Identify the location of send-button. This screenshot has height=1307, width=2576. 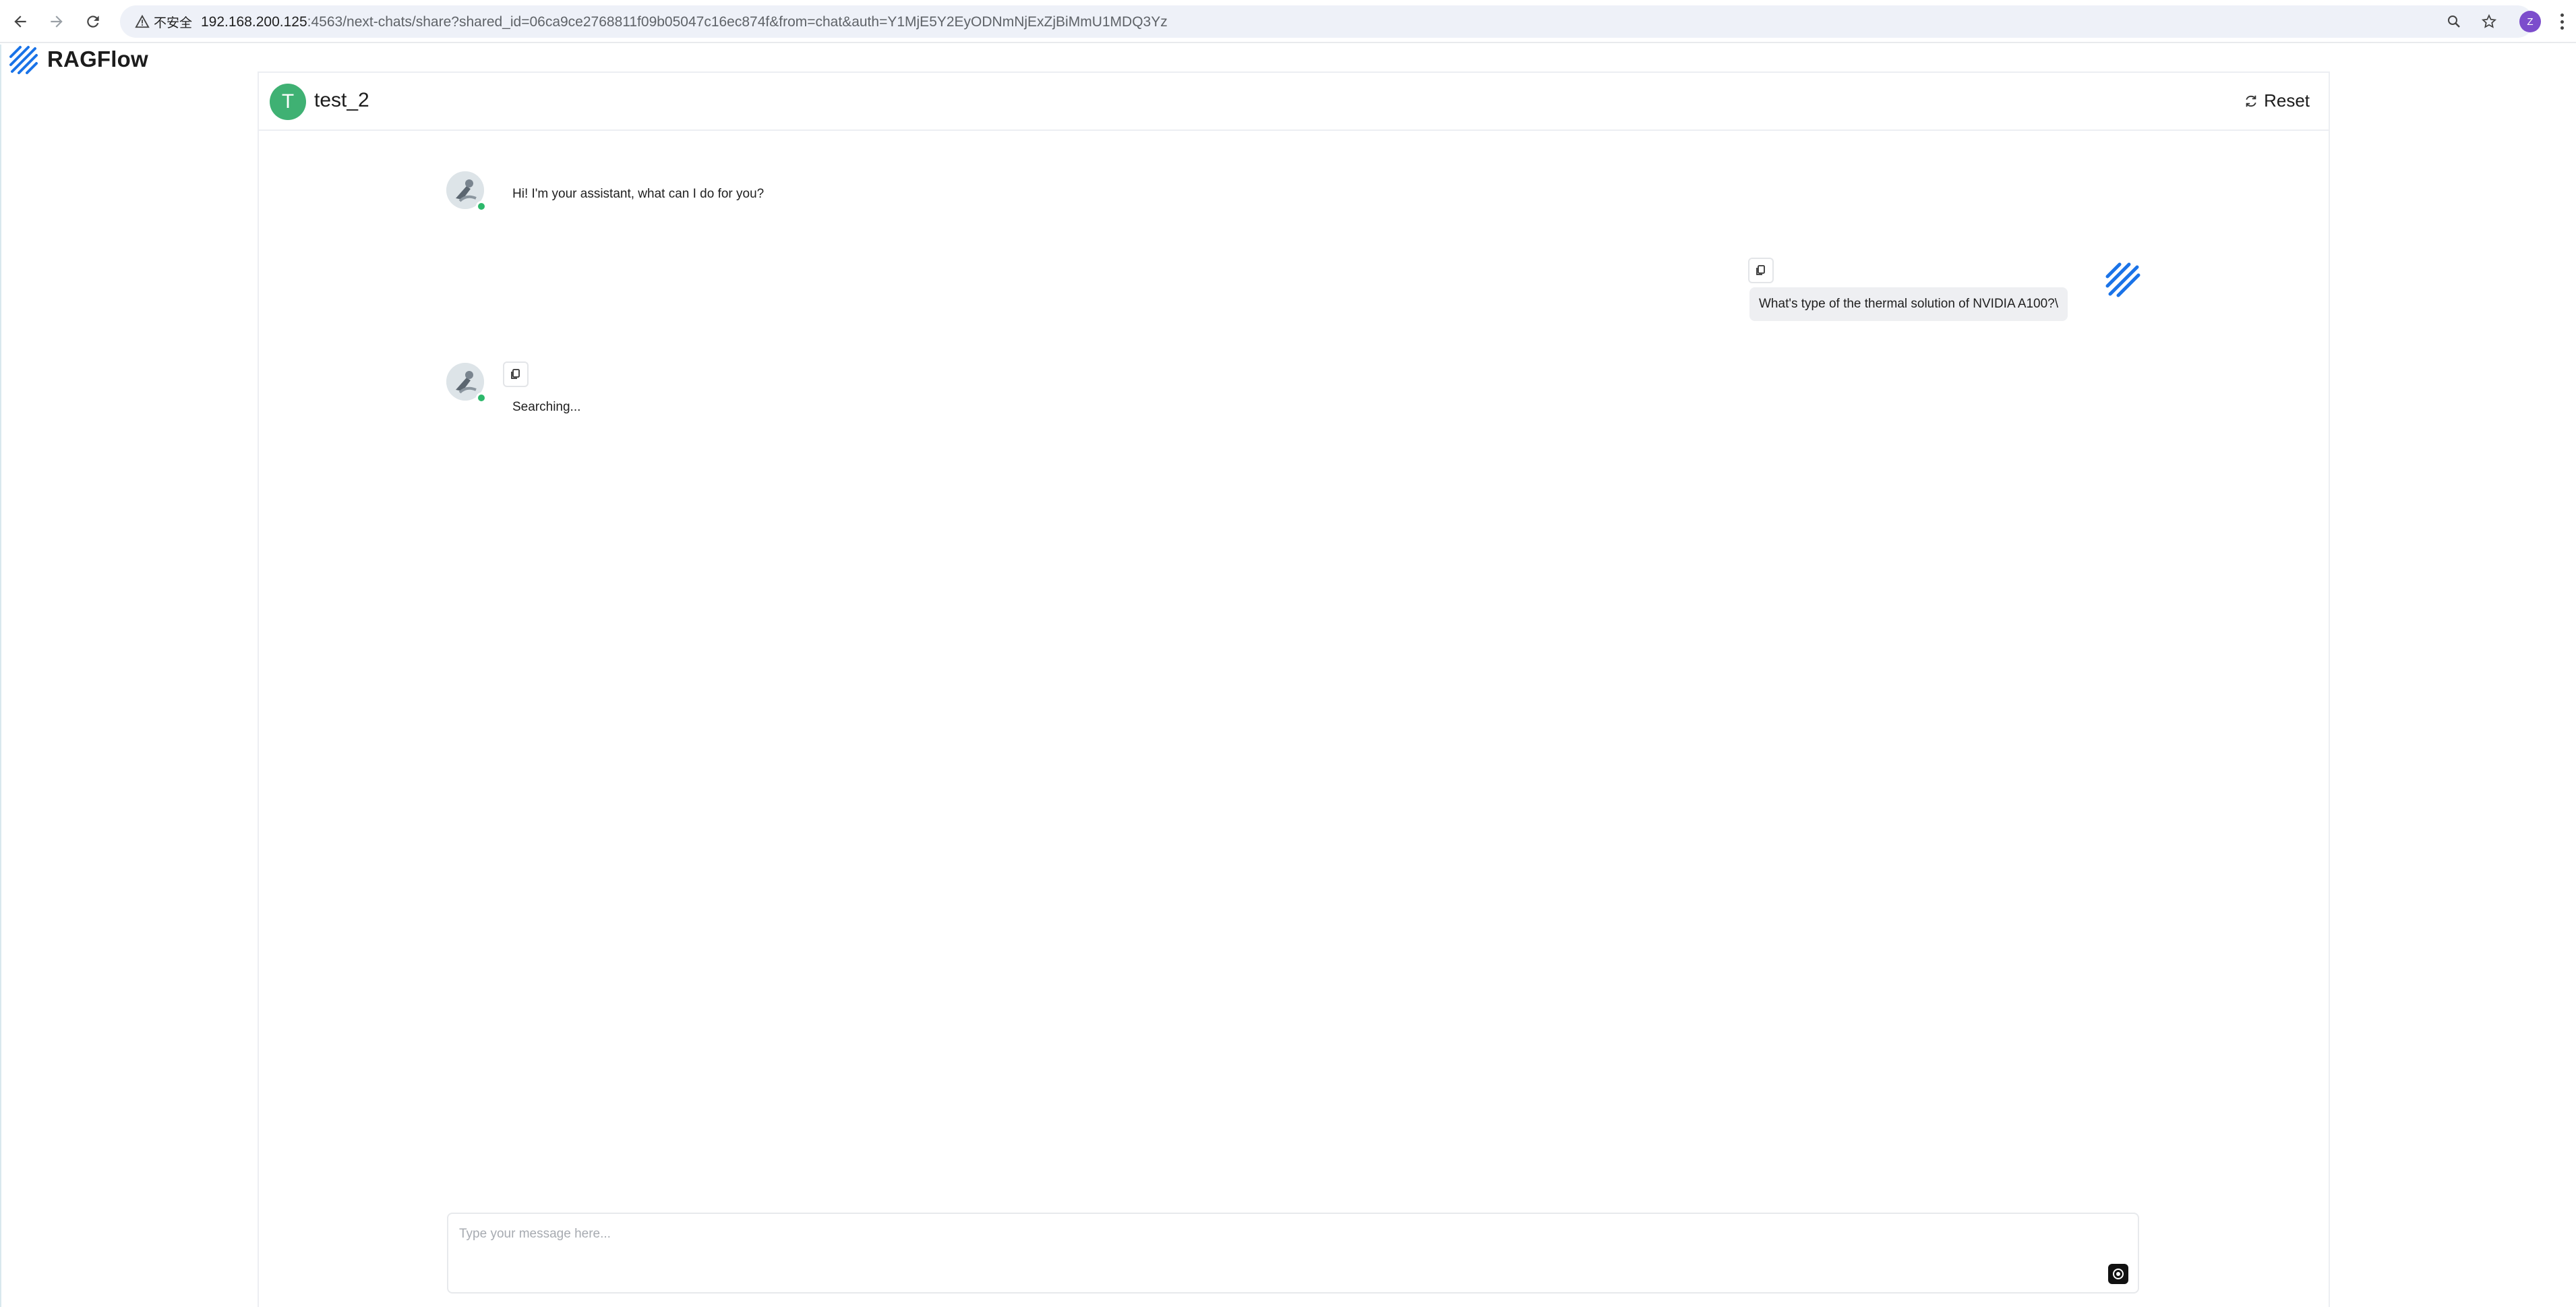
(2118, 1274).